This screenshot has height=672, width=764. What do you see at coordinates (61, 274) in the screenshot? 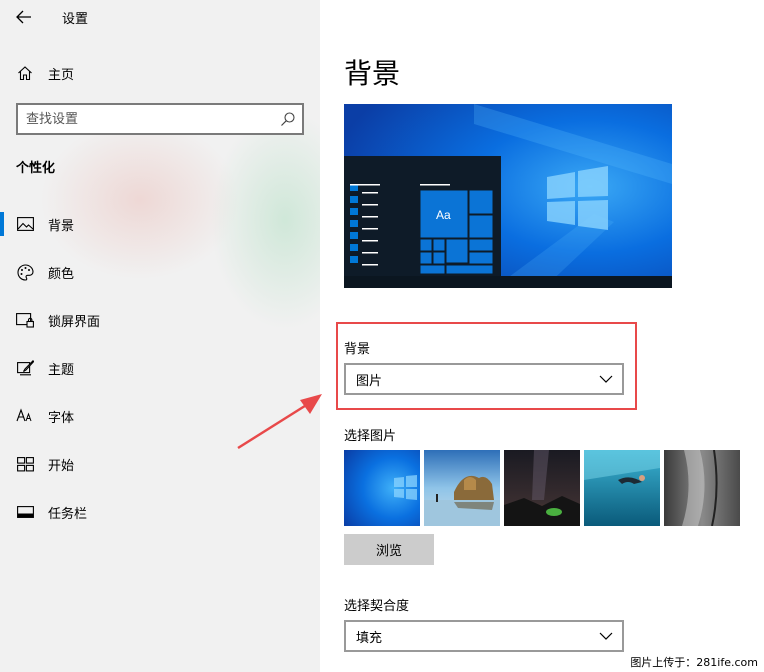
I see `sidebar-item-label: 颜色` at bounding box center [61, 274].